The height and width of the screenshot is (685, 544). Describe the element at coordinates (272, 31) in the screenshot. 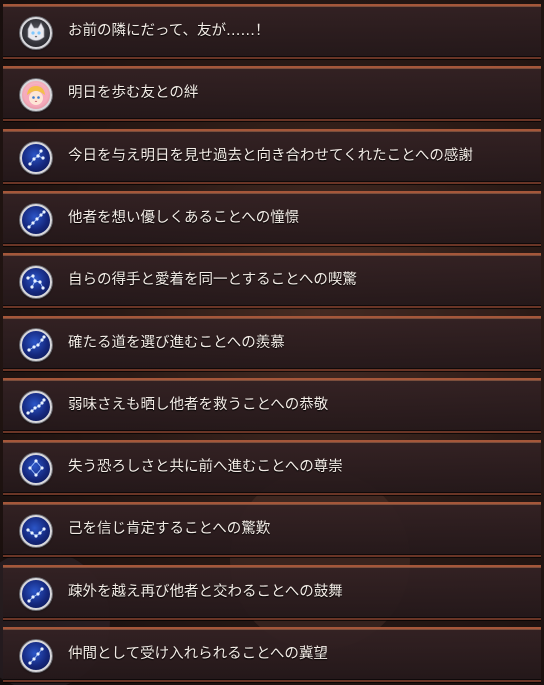

I see `bond-list-item: お前の隣にだって、友が……！` at that location.